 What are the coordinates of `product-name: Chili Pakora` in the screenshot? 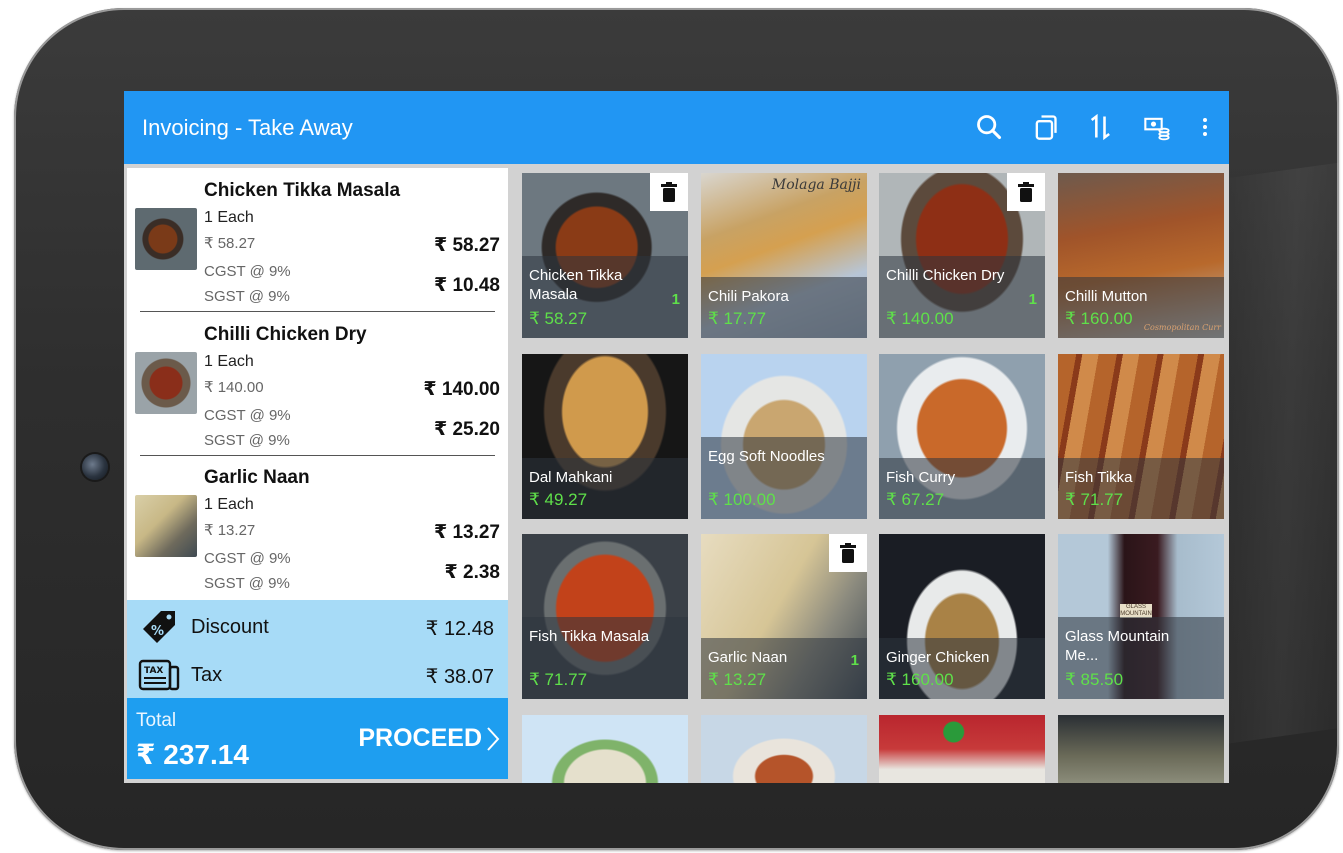 It's located at (748, 296).